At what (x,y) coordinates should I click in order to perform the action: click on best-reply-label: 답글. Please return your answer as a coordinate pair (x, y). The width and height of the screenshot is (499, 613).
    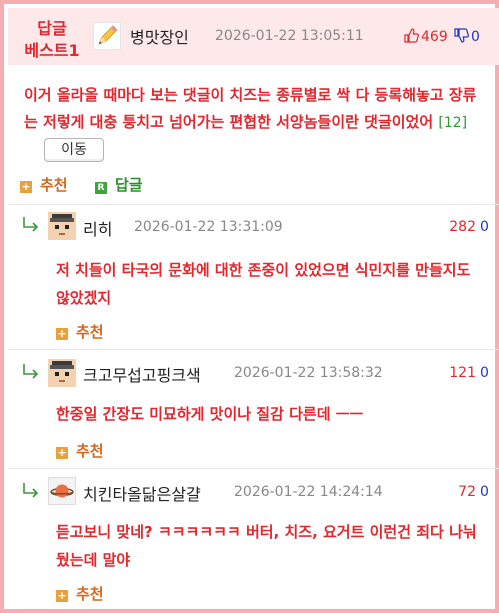
    Looking at the image, I should click on (129, 185).